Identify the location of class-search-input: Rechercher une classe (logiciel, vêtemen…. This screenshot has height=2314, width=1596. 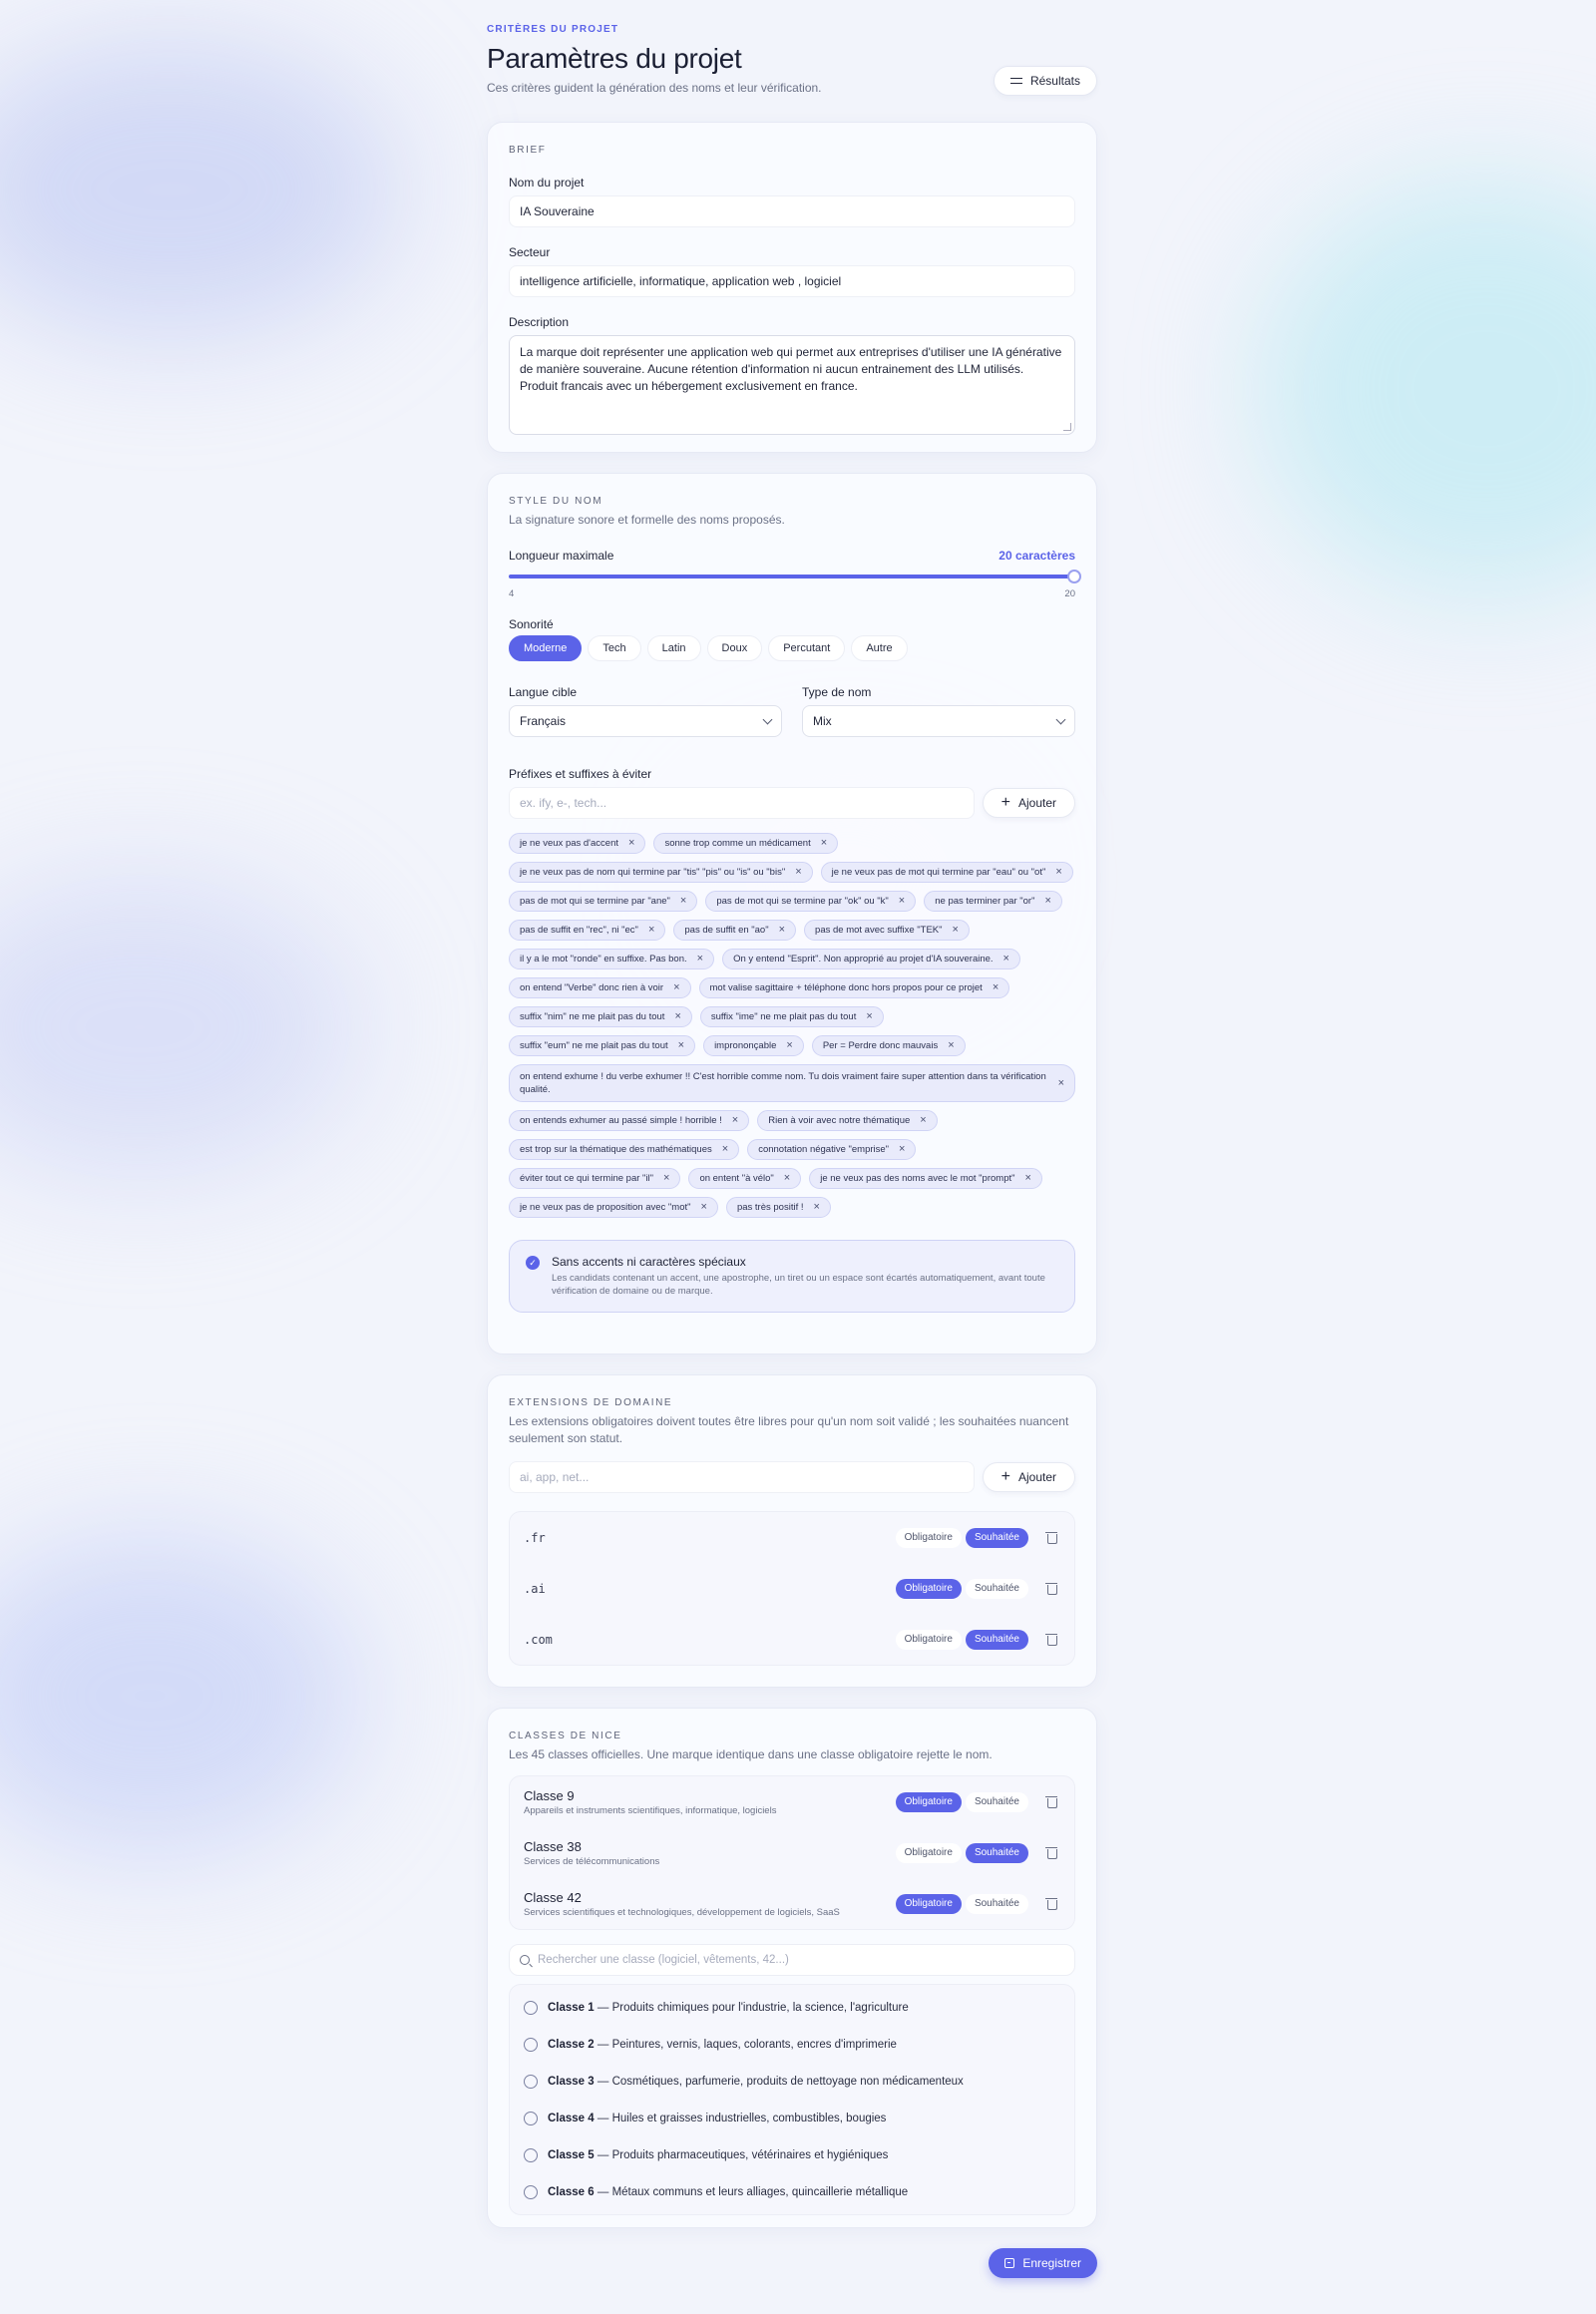
(792, 1960).